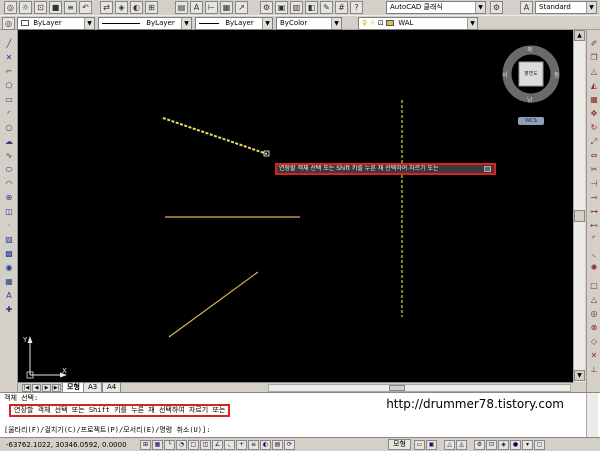 This screenshot has width=600, height=451. What do you see at coordinates (594, 169) in the screenshot?
I see `trim-icon: ✂` at bounding box center [594, 169].